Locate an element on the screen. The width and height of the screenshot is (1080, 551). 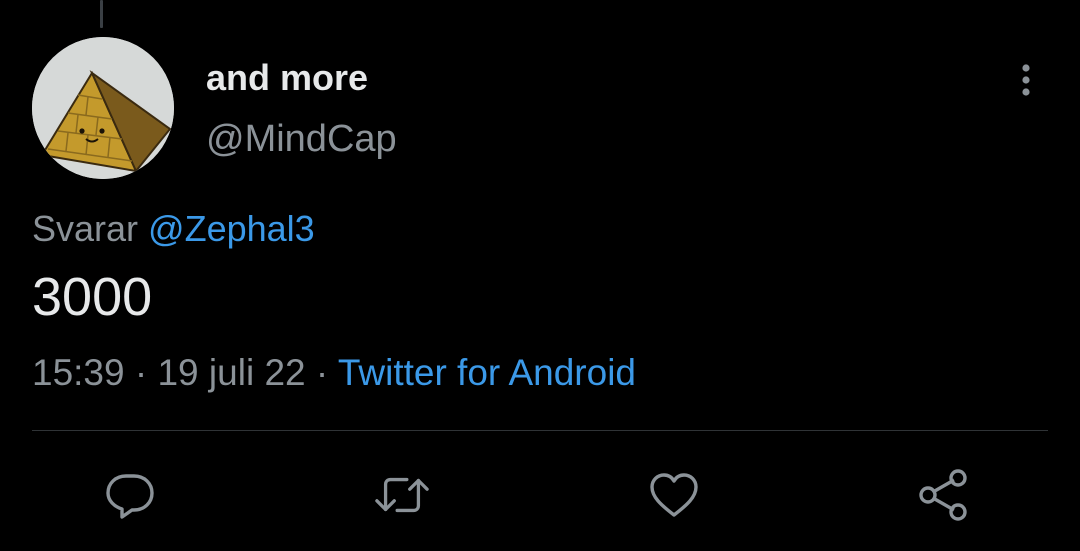
pyramid-avatar-icon is located at coordinates (103, 108).